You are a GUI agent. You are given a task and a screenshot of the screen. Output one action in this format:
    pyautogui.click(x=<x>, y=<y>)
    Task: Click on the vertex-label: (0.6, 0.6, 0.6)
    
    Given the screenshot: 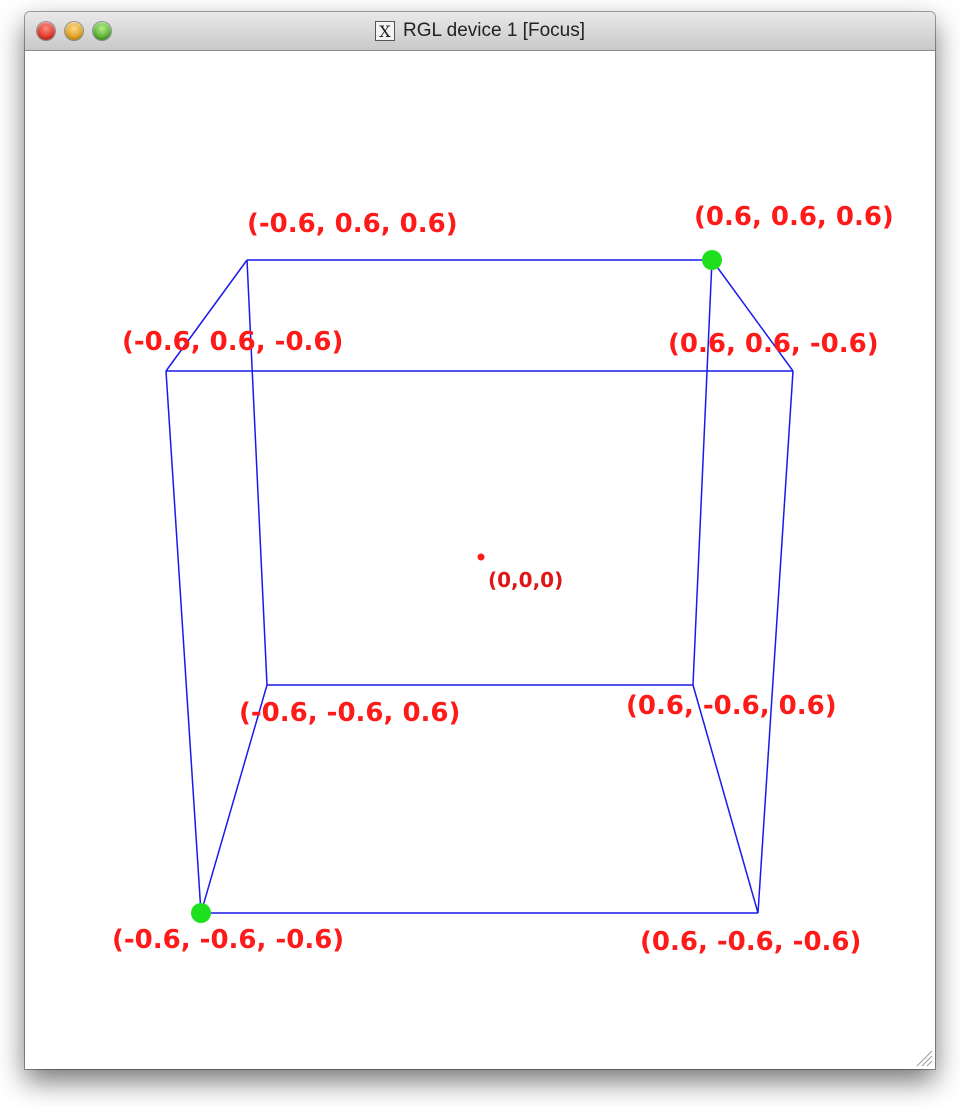 What is the action you would take?
    pyautogui.click(x=794, y=217)
    